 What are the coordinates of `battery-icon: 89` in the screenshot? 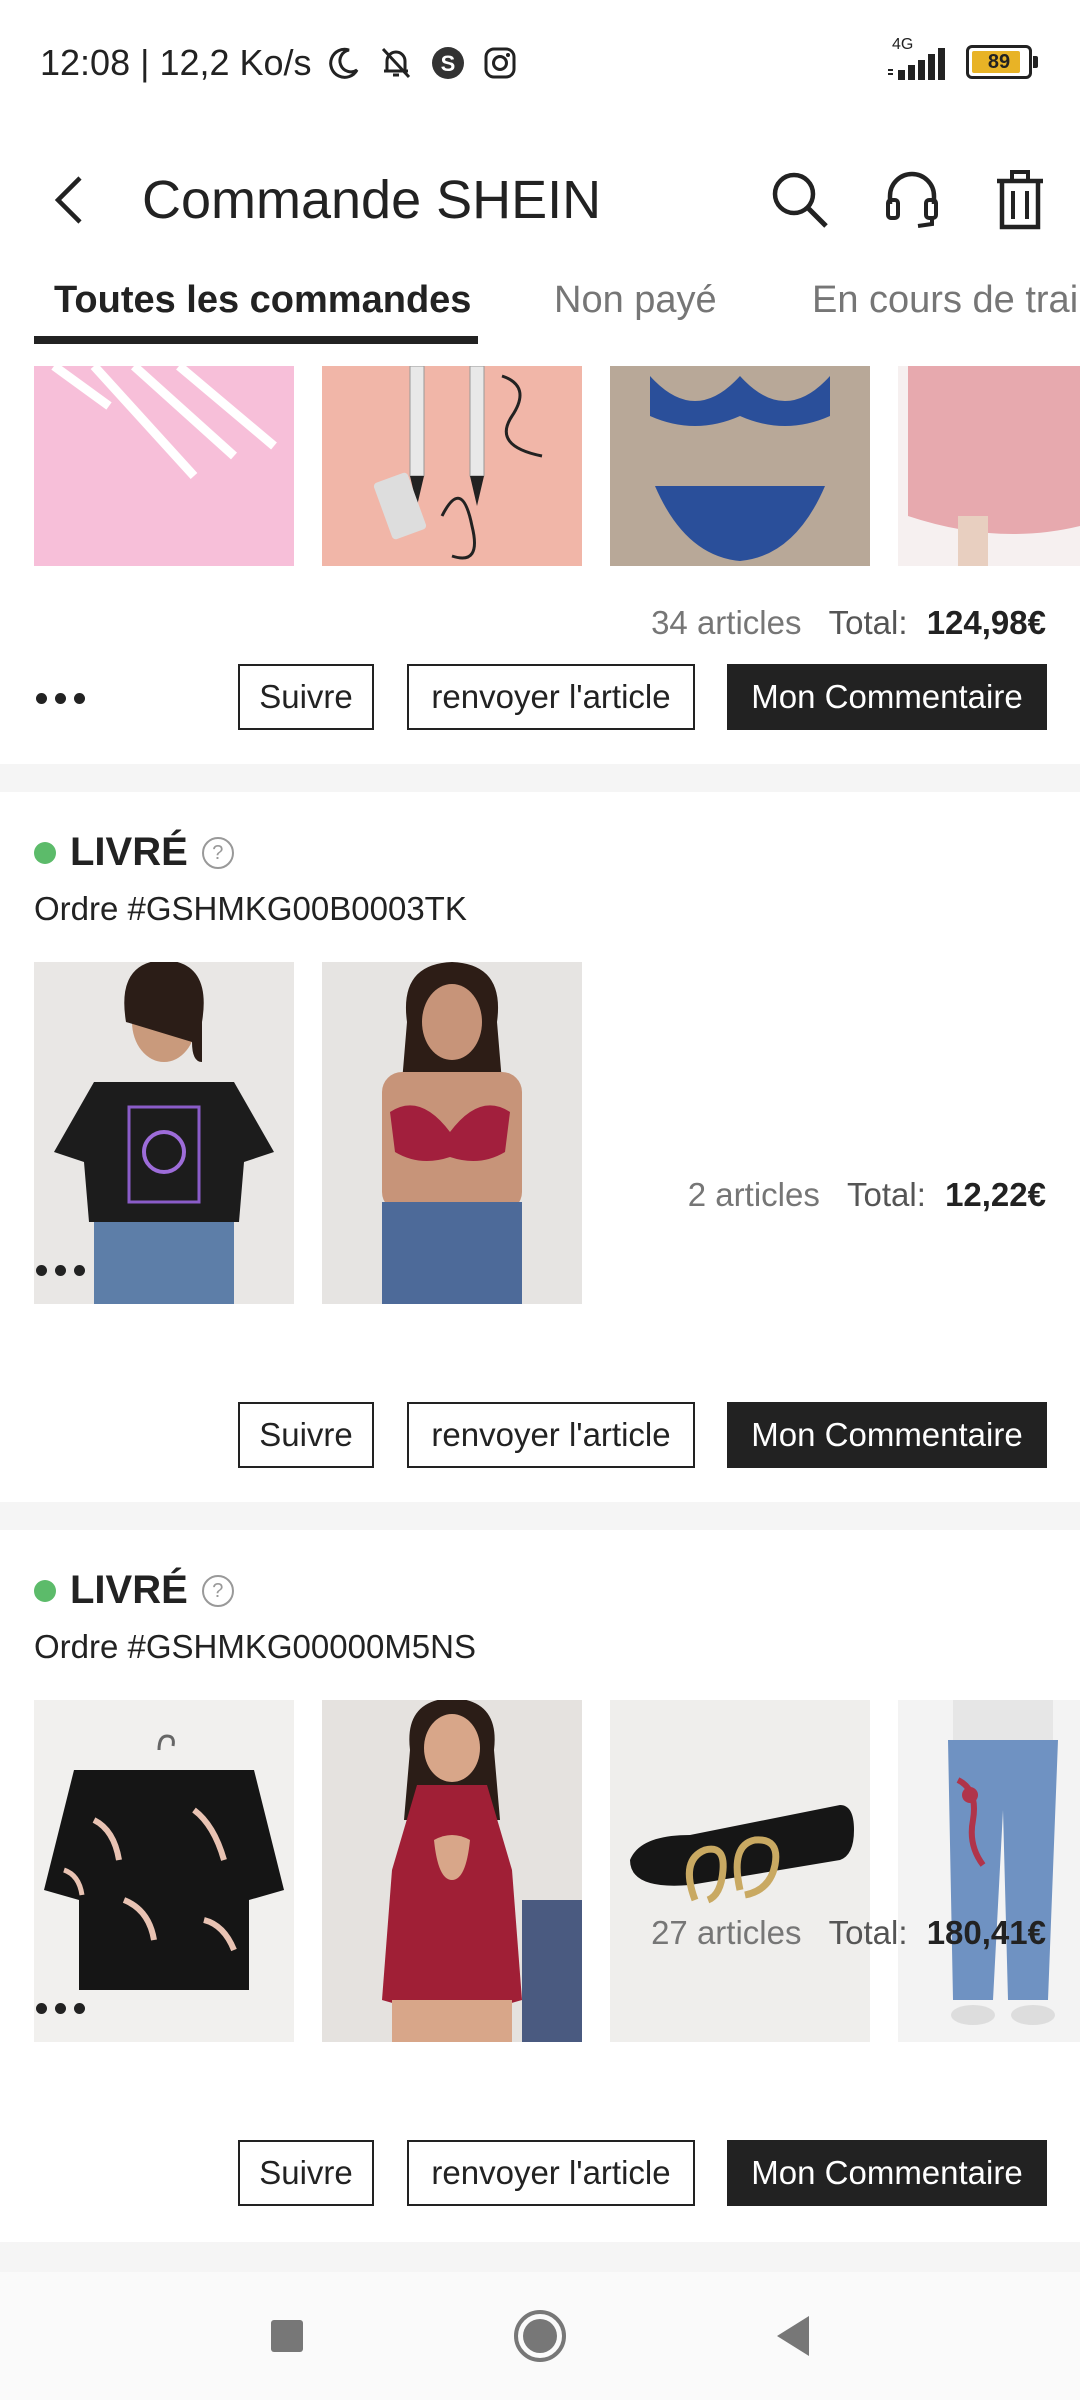 It's located at (1002, 62).